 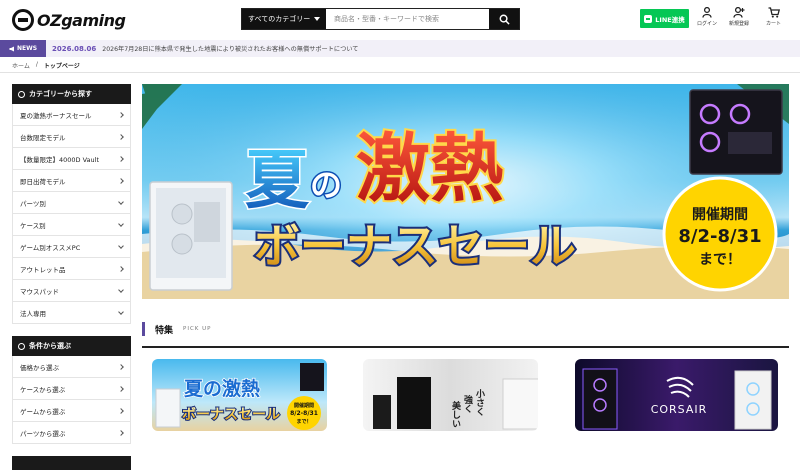 What do you see at coordinates (720, 214) in the screenshot?
I see `banner-period-title: 開催期間` at bounding box center [720, 214].